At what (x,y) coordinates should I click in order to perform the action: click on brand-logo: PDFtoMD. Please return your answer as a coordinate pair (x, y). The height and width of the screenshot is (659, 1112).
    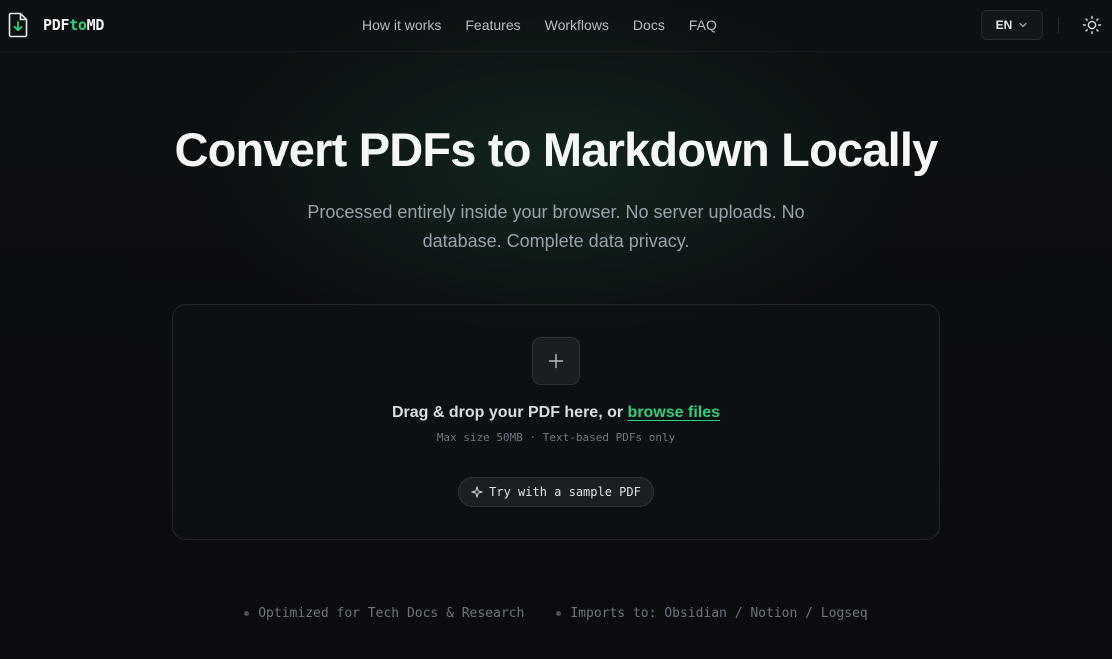
    Looking at the image, I should click on (56, 25).